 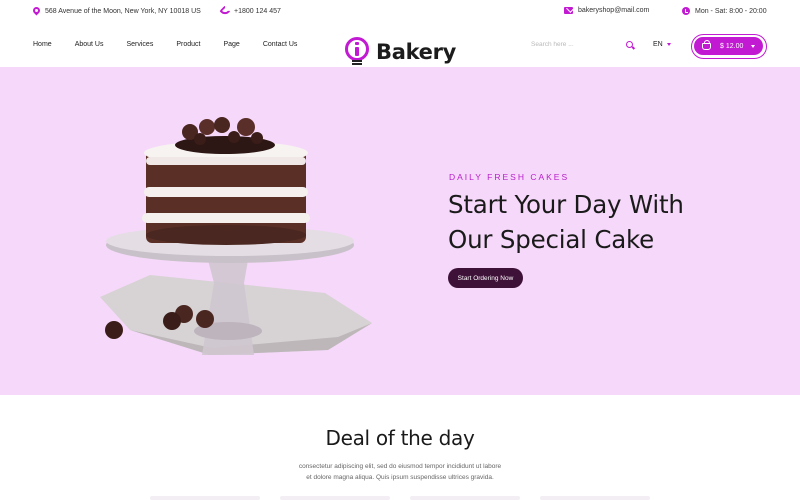 What do you see at coordinates (732, 46) in the screenshot?
I see `cart-total: $ 12.00` at bounding box center [732, 46].